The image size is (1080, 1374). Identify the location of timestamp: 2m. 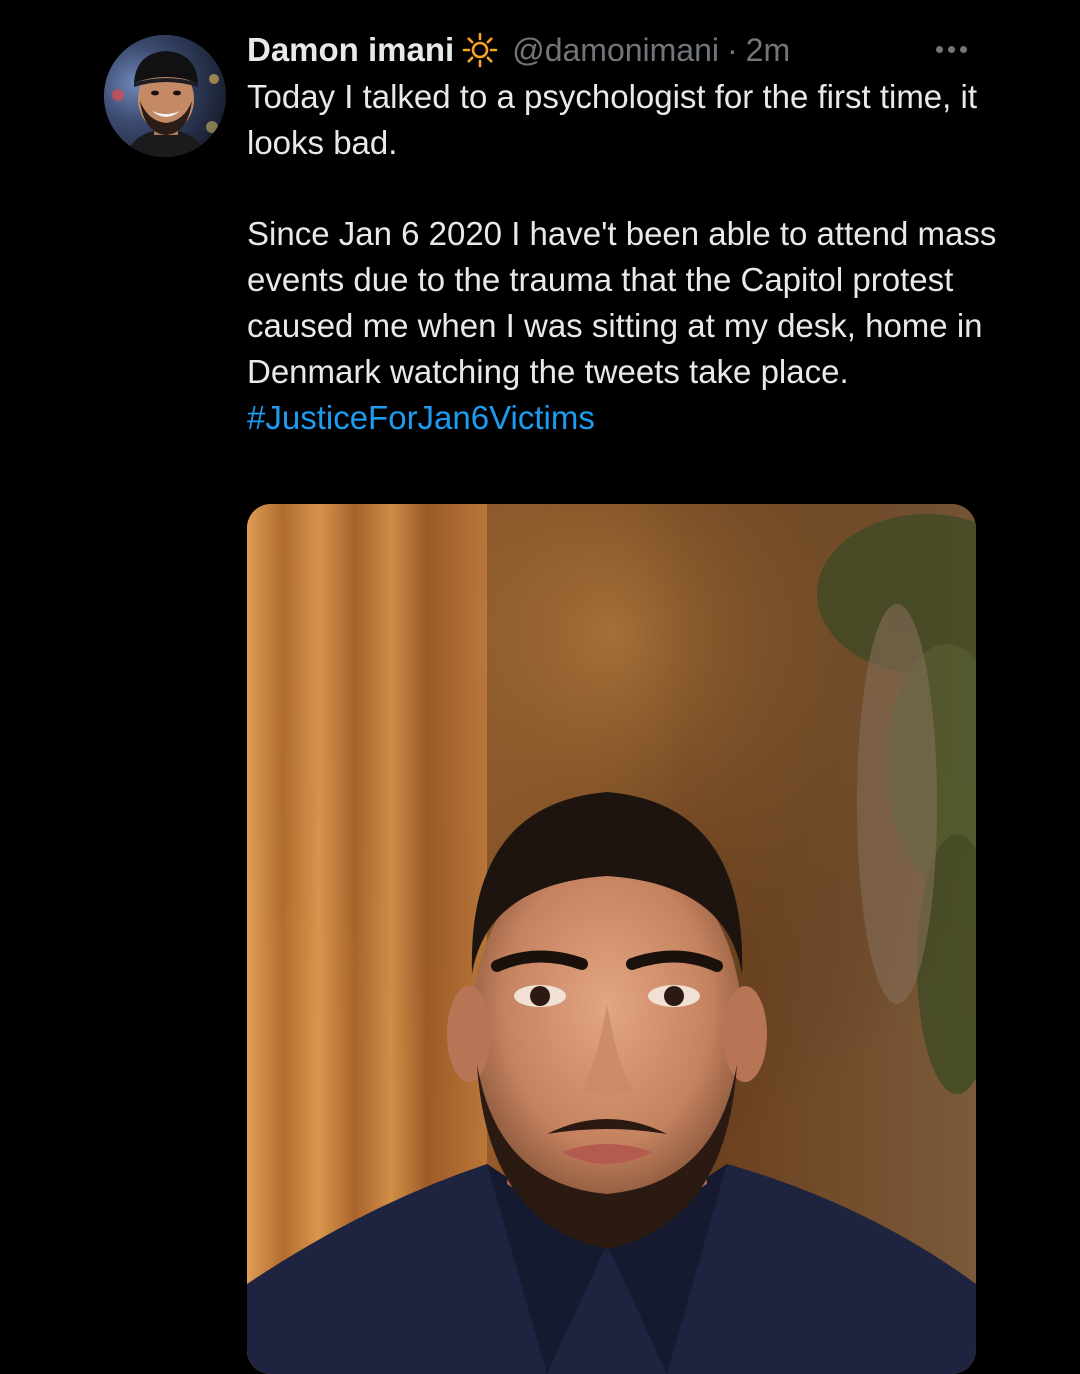
(768, 50).